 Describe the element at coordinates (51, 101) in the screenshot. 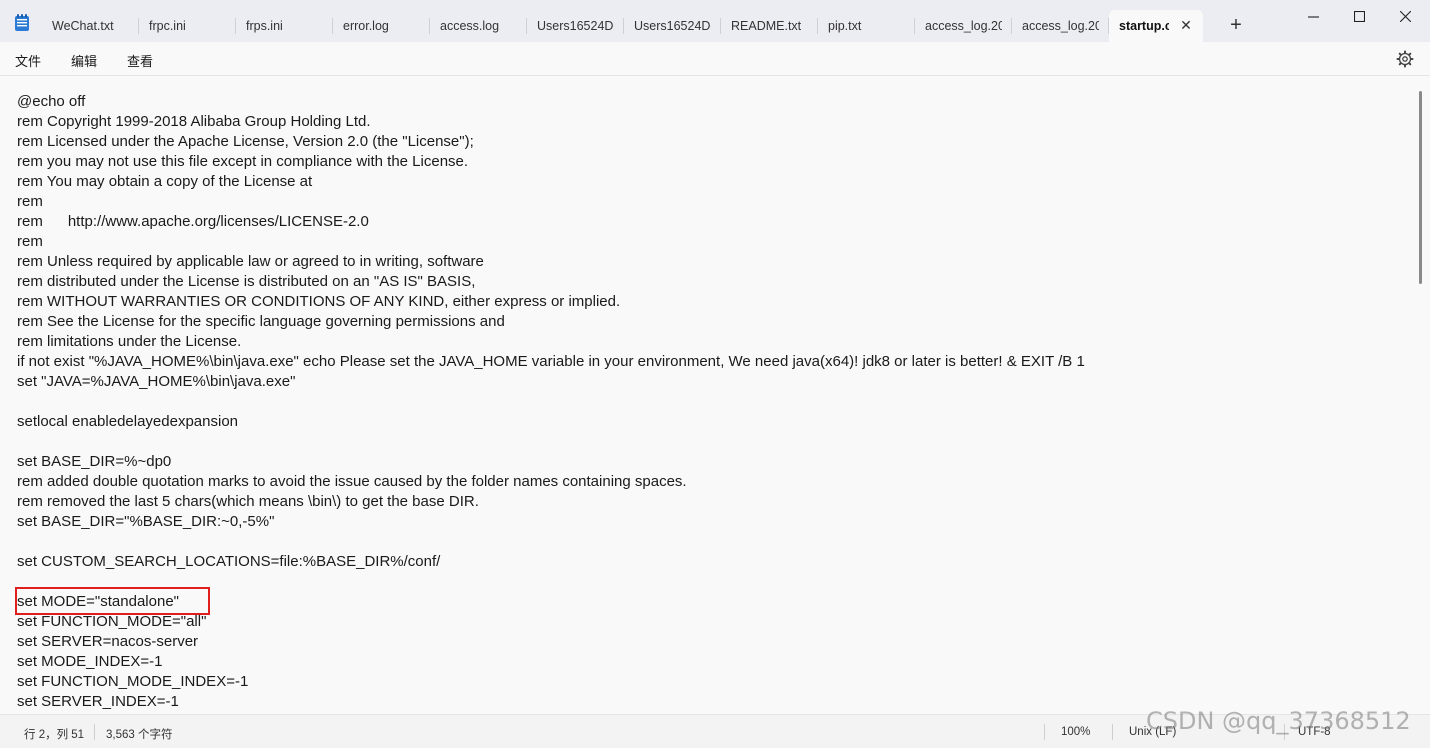

I see `code-line: @echo off` at that location.